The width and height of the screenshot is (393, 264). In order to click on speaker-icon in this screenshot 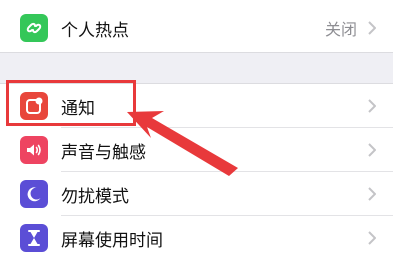, I will do `click(34, 150)`.